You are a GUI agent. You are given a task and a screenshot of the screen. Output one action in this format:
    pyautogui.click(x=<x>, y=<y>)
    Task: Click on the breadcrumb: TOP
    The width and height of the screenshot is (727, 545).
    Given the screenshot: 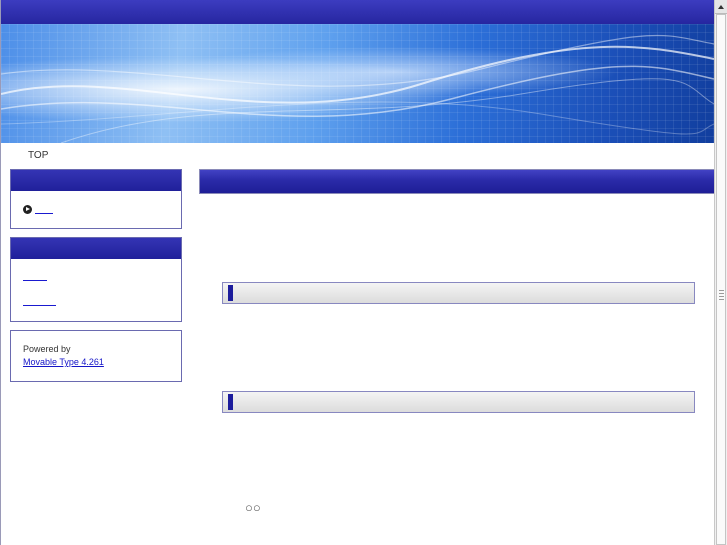 What is the action you would take?
    pyautogui.click(x=38, y=155)
    